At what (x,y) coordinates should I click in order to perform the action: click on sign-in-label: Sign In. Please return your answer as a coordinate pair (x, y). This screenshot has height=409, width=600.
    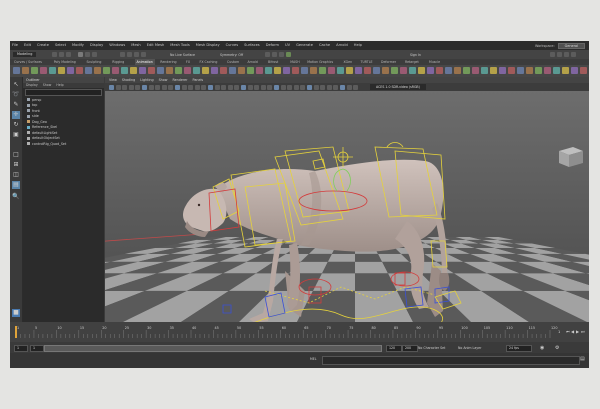
    Looking at the image, I should click on (415, 55).